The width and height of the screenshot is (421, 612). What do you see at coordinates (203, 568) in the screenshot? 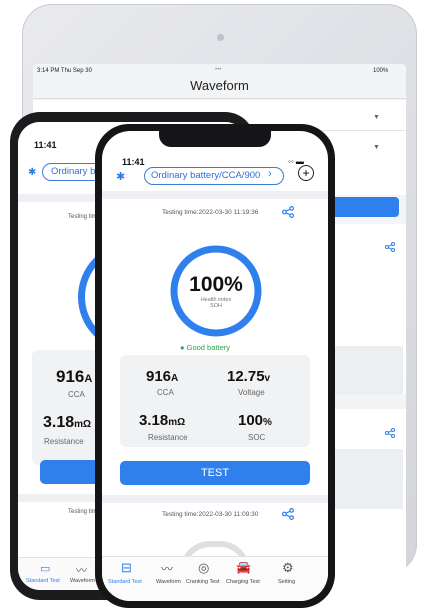
I see `cranking-icon: ◎` at bounding box center [203, 568].